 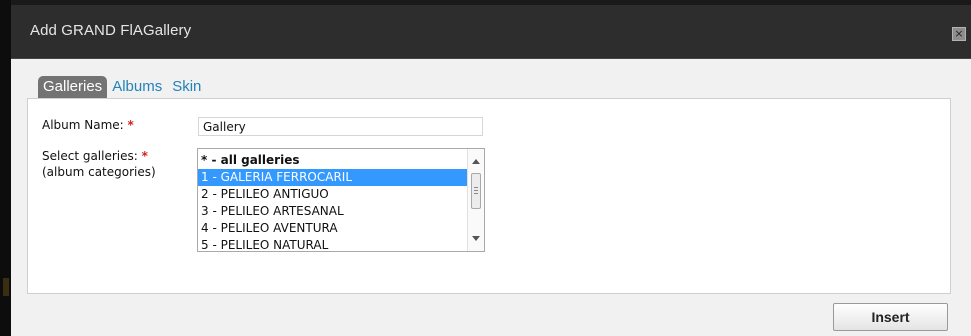 I want to click on background-mark, so click(x=6, y=287).